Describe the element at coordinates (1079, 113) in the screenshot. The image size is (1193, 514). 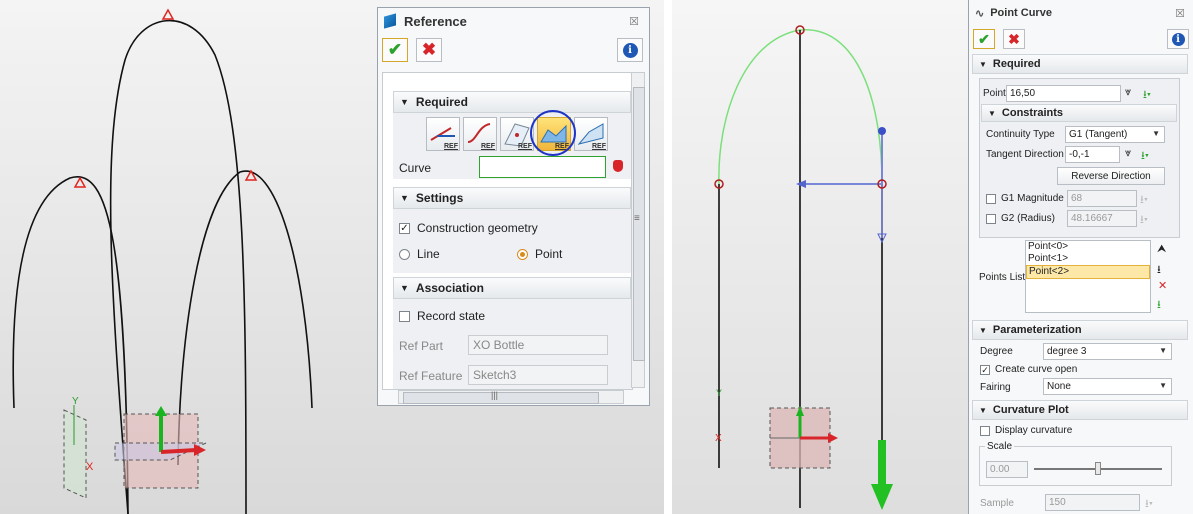
I see `constraints-header: ▼ Constraints` at that location.